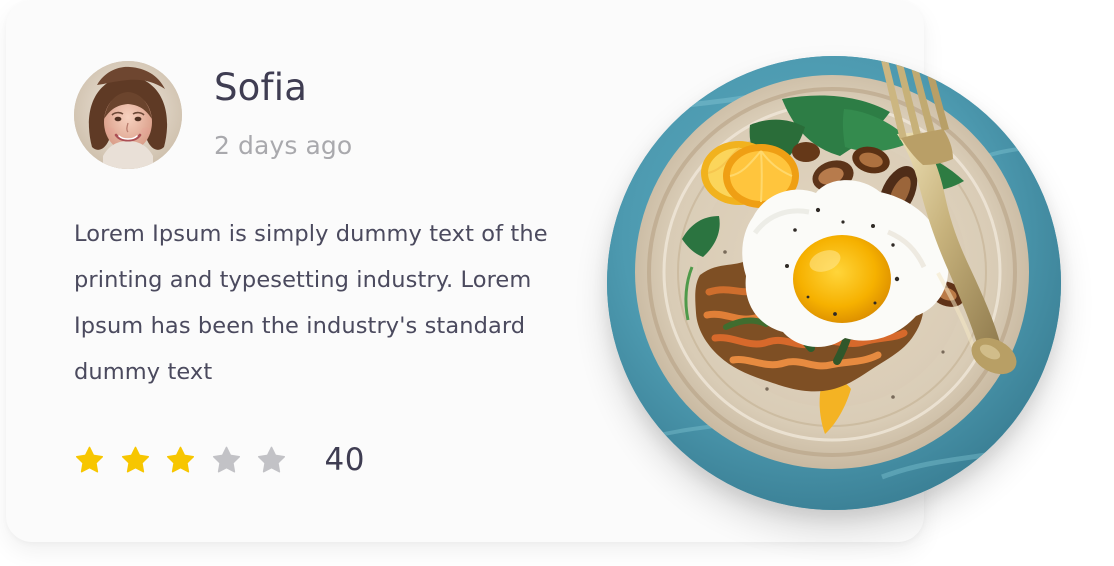 Image resolution: width=1114 pixels, height=566 pixels. I want to click on avatar-image, so click(128, 115).